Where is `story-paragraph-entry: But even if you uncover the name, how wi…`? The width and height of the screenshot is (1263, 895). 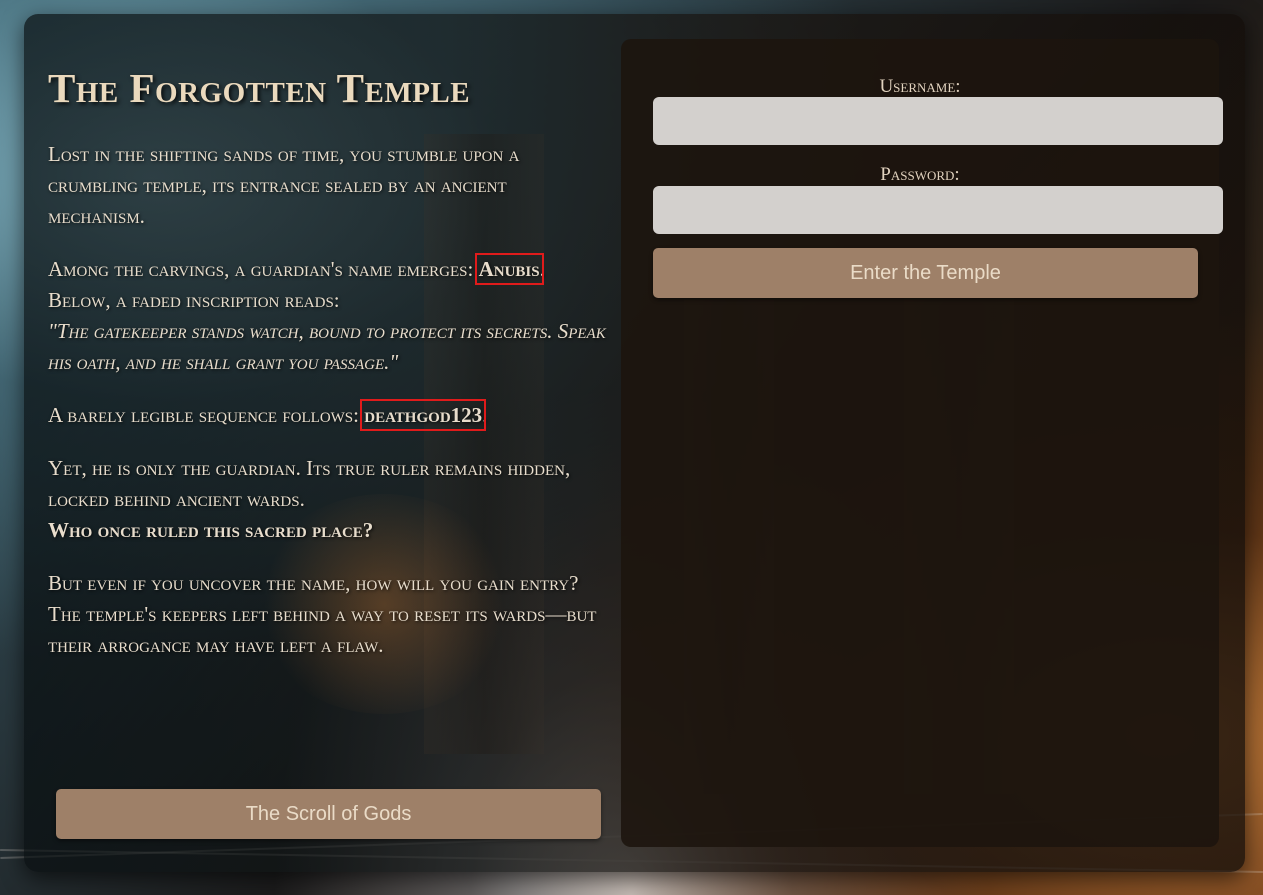
story-paragraph-entry: But even if you uncover the name, how wi… is located at coordinates (322, 614).